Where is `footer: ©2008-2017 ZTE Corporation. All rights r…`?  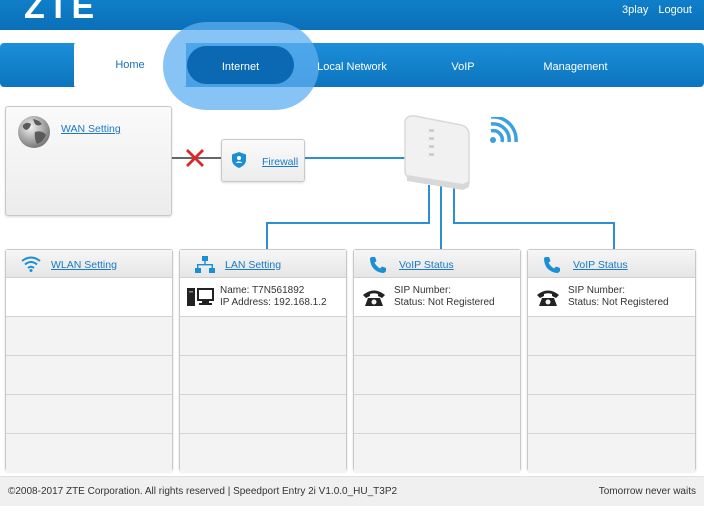
footer: ©2008-2017 ZTE Corporation. All rights r… is located at coordinates (352, 491).